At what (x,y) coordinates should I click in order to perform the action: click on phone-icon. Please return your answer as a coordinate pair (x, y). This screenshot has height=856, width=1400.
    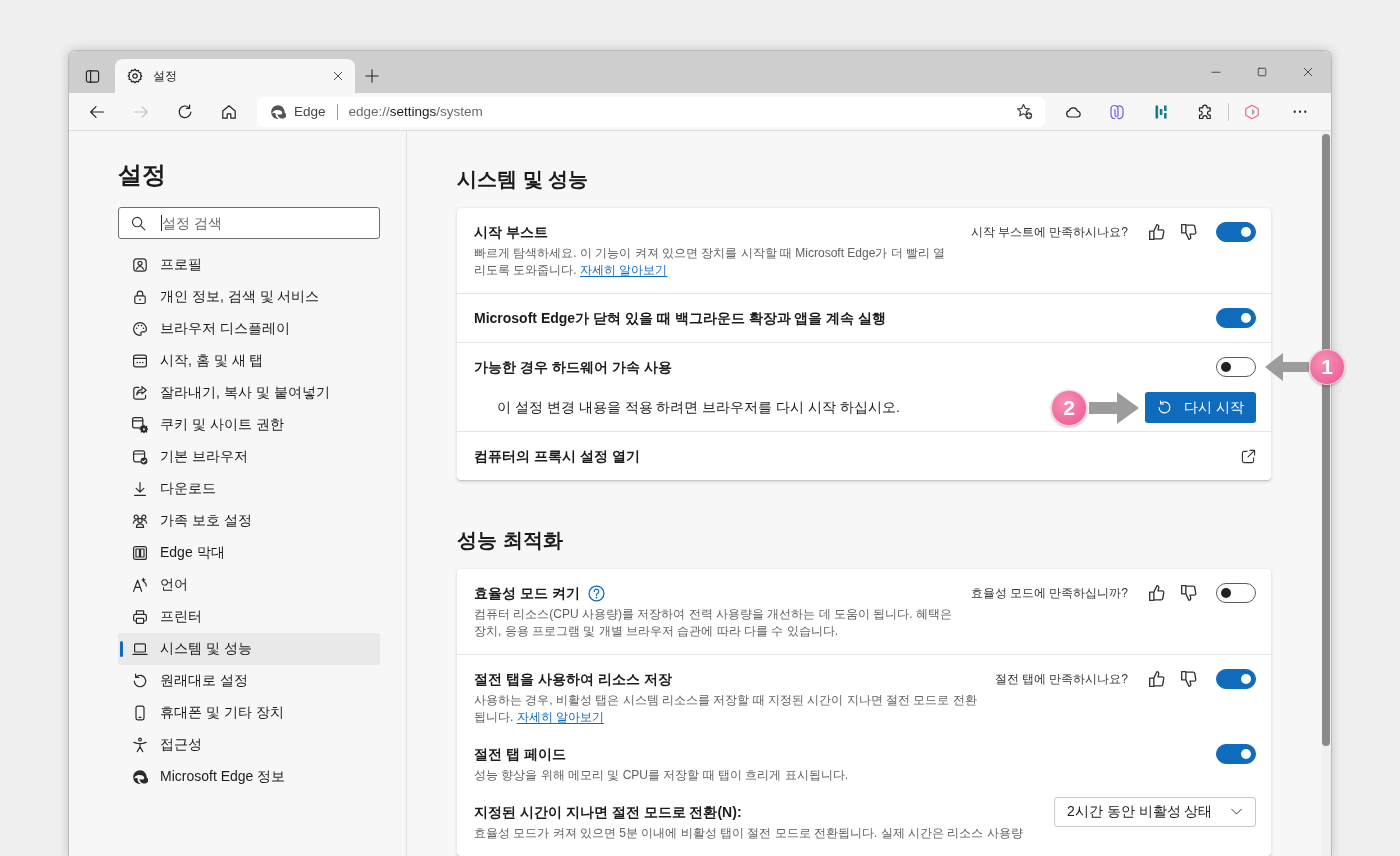
    Looking at the image, I should click on (140, 713).